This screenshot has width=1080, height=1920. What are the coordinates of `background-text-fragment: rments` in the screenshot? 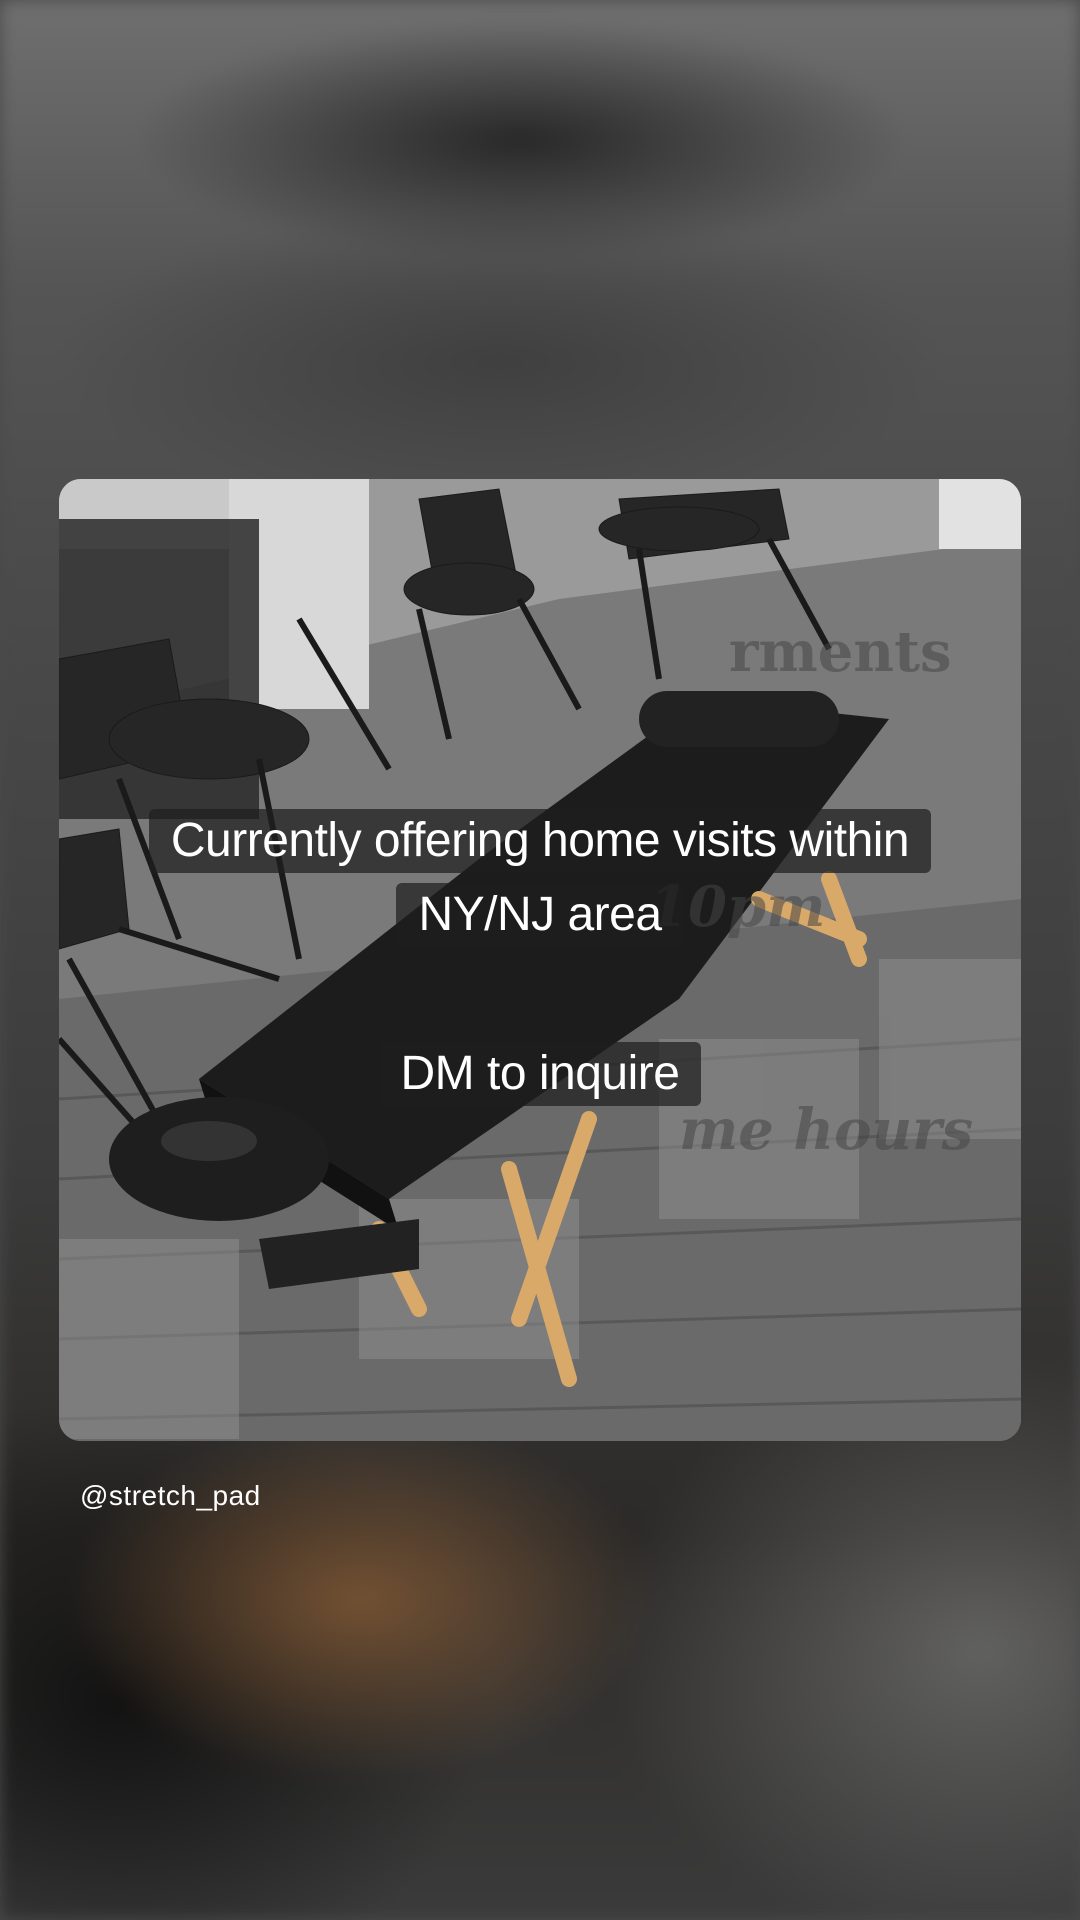 It's located at (840, 652).